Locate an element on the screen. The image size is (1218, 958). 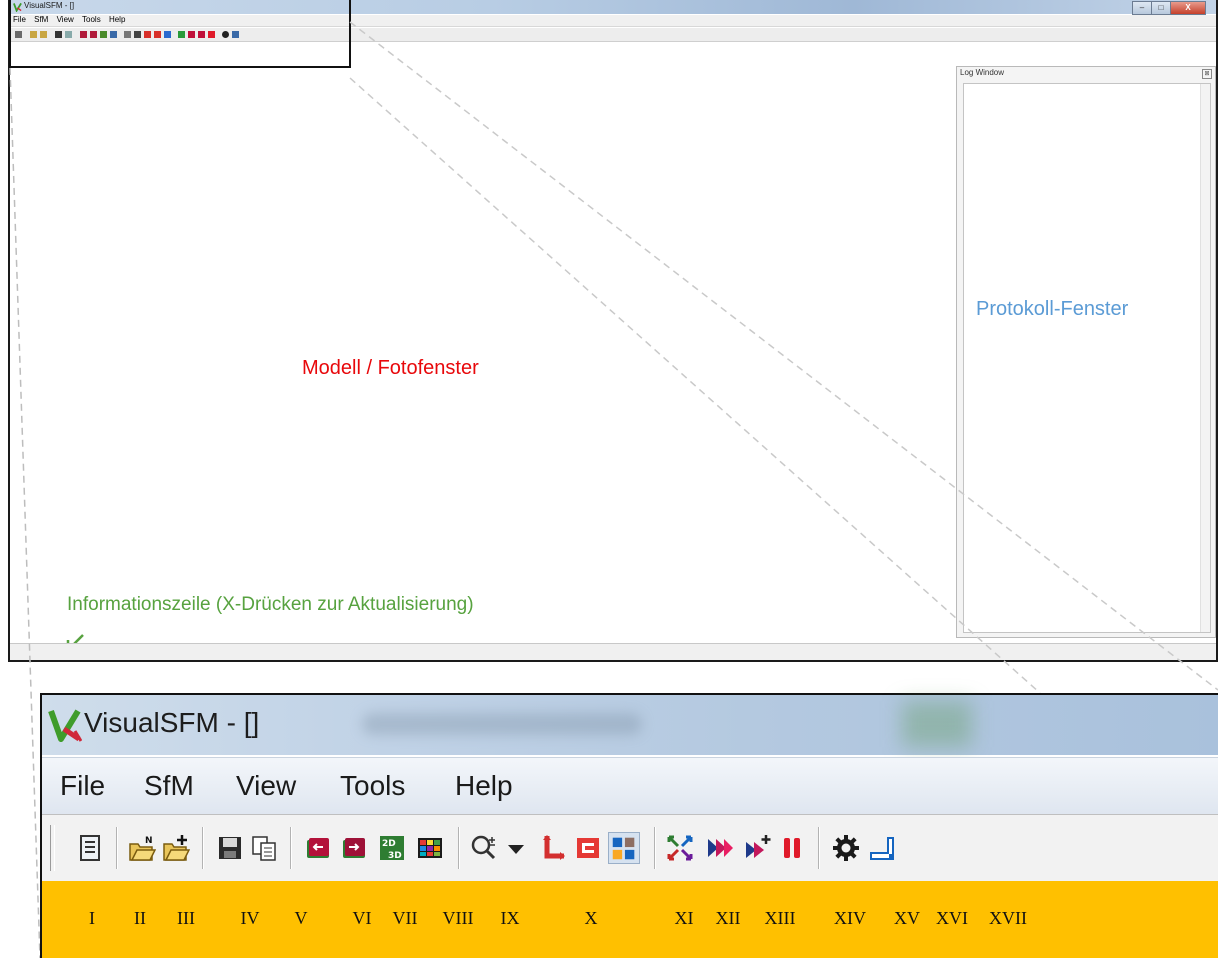
zoom-source-highlight is located at coordinates (180, 34).